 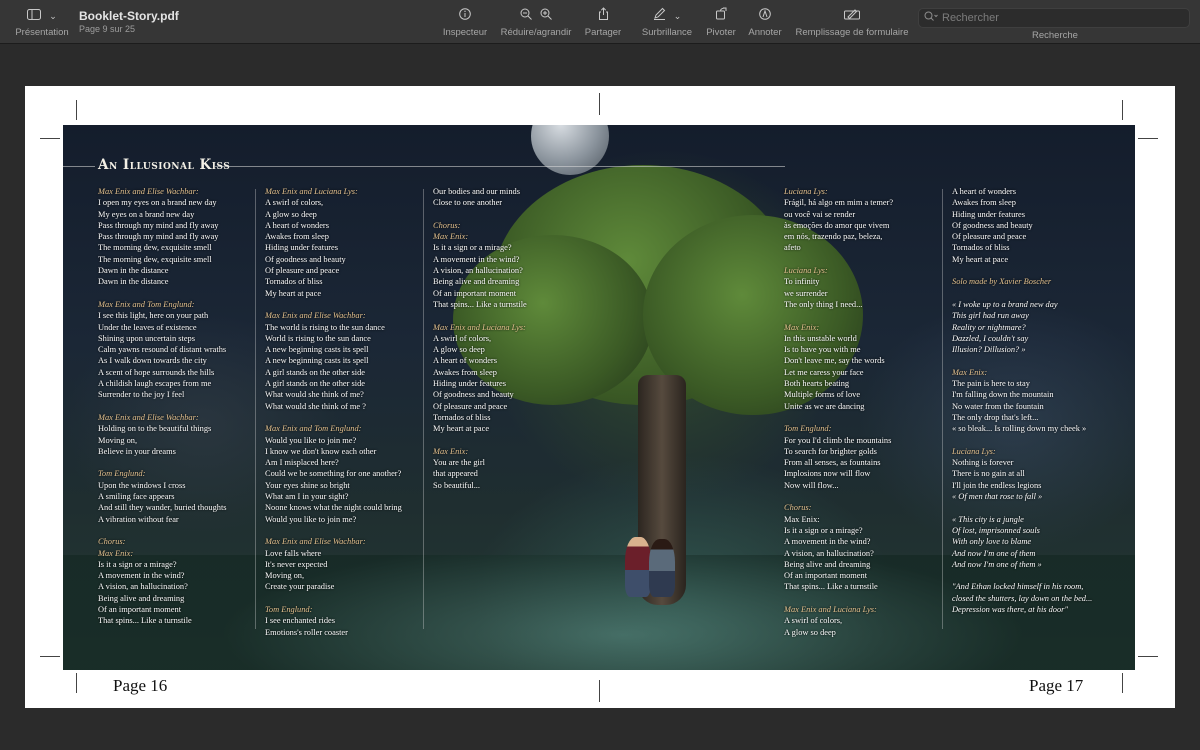 What do you see at coordinates (157, 203) in the screenshot?
I see `lyric-line: I open my eyes on a brand new day` at bounding box center [157, 203].